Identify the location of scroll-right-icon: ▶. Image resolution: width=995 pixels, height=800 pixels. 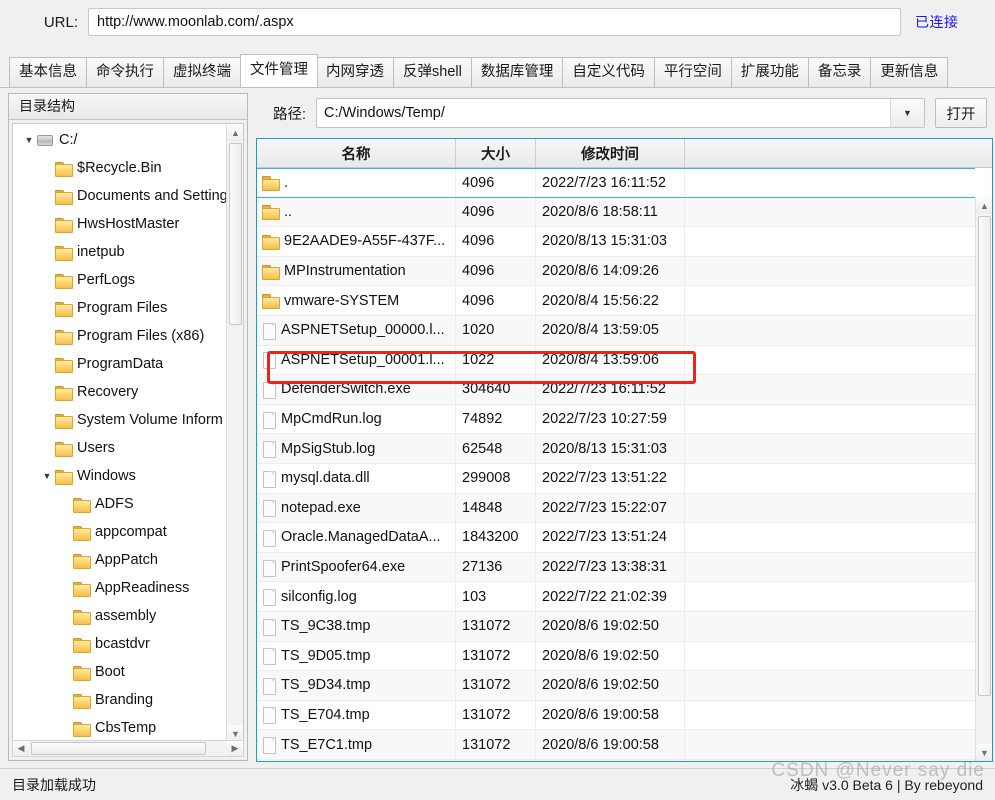
(235, 748).